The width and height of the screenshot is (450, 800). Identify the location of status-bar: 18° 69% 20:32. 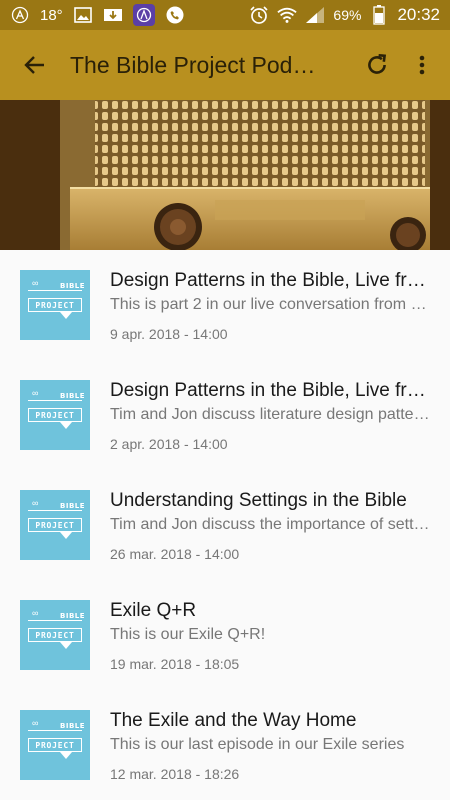
(225, 15).